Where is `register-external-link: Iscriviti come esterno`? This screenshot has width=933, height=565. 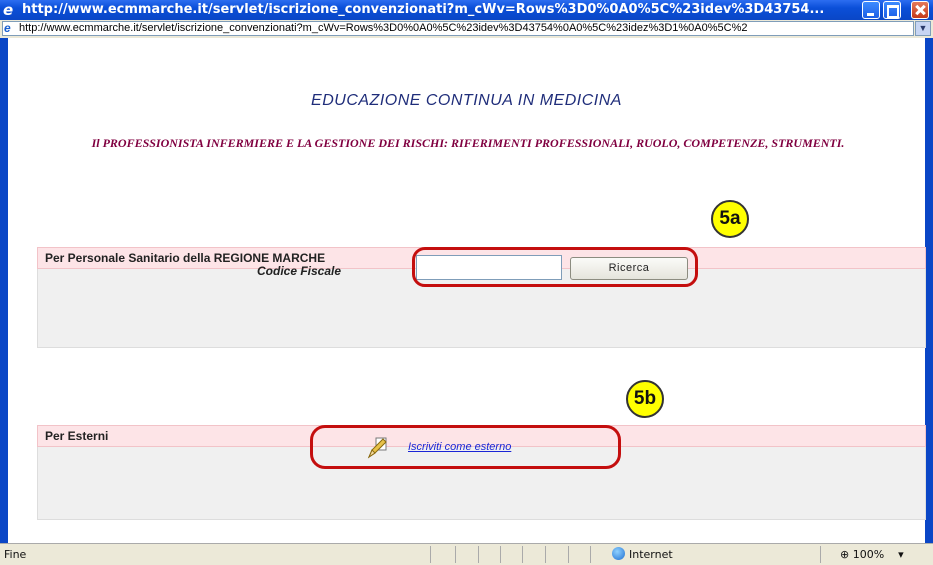
register-external-link: Iscriviti come esterno is located at coordinates (459, 447).